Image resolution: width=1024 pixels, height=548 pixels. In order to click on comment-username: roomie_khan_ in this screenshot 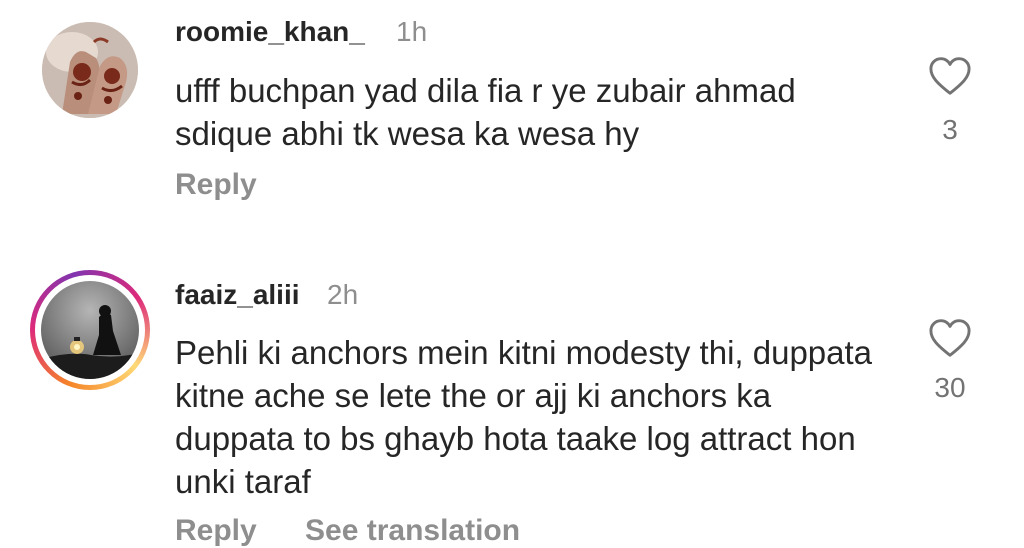, I will do `click(270, 32)`.